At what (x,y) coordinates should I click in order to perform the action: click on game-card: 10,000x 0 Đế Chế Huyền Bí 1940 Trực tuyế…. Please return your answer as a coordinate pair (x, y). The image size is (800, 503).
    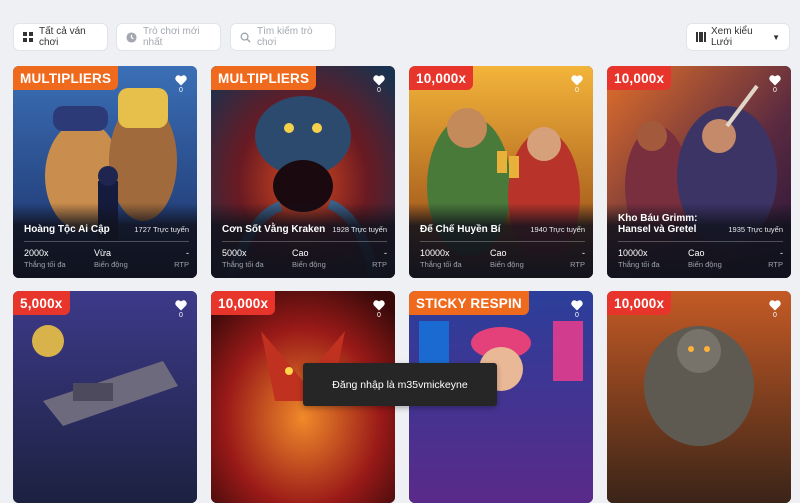
    Looking at the image, I should click on (501, 172).